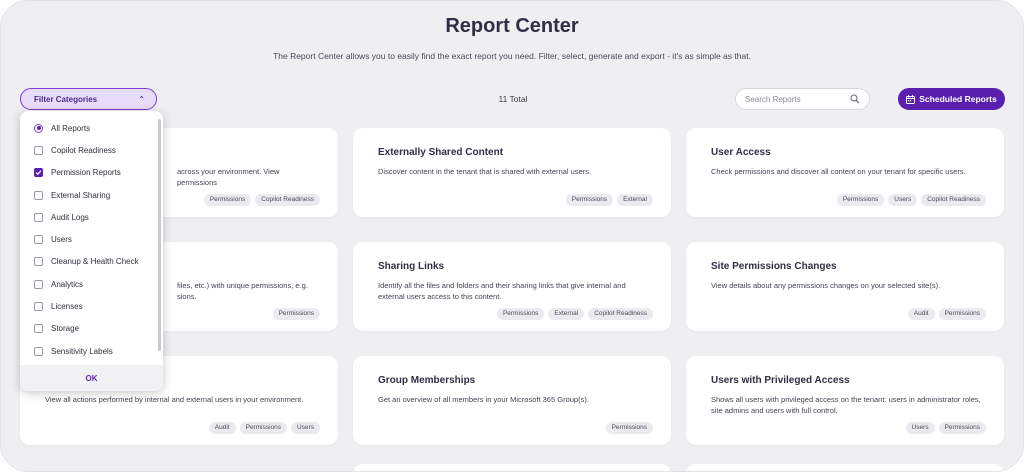 The image size is (1024, 472). Describe the element at coordinates (741, 152) in the screenshot. I see `card-title: User Access` at that location.